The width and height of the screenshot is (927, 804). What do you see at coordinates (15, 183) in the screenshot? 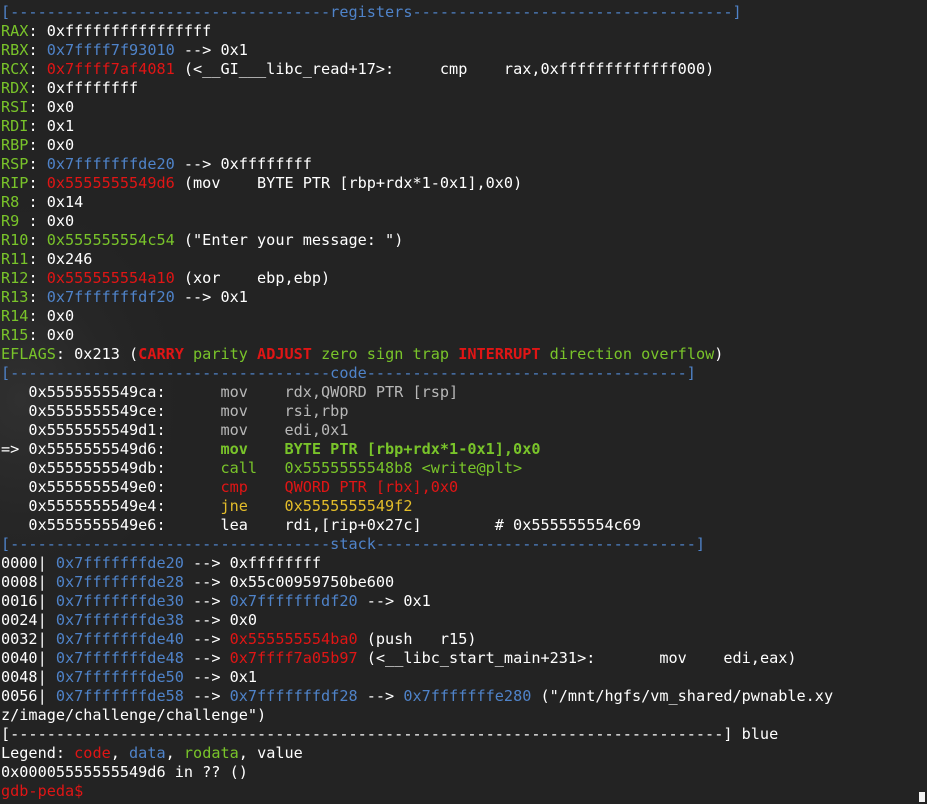
I see `text-segment: RIP` at bounding box center [15, 183].